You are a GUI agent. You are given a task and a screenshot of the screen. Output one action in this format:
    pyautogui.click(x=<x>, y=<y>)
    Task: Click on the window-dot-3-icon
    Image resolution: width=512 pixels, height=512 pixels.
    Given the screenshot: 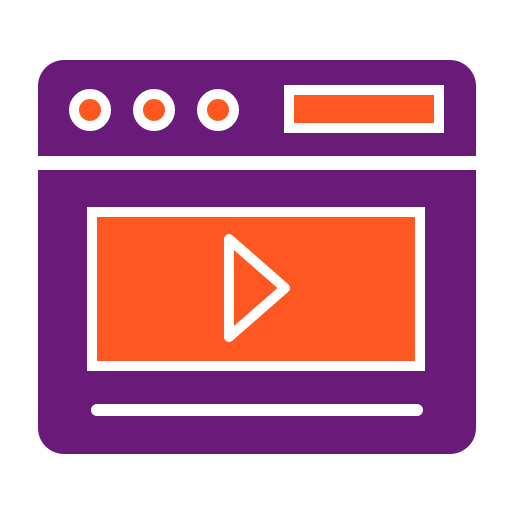 What is the action you would take?
    pyautogui.click(x=218, y=110)
    